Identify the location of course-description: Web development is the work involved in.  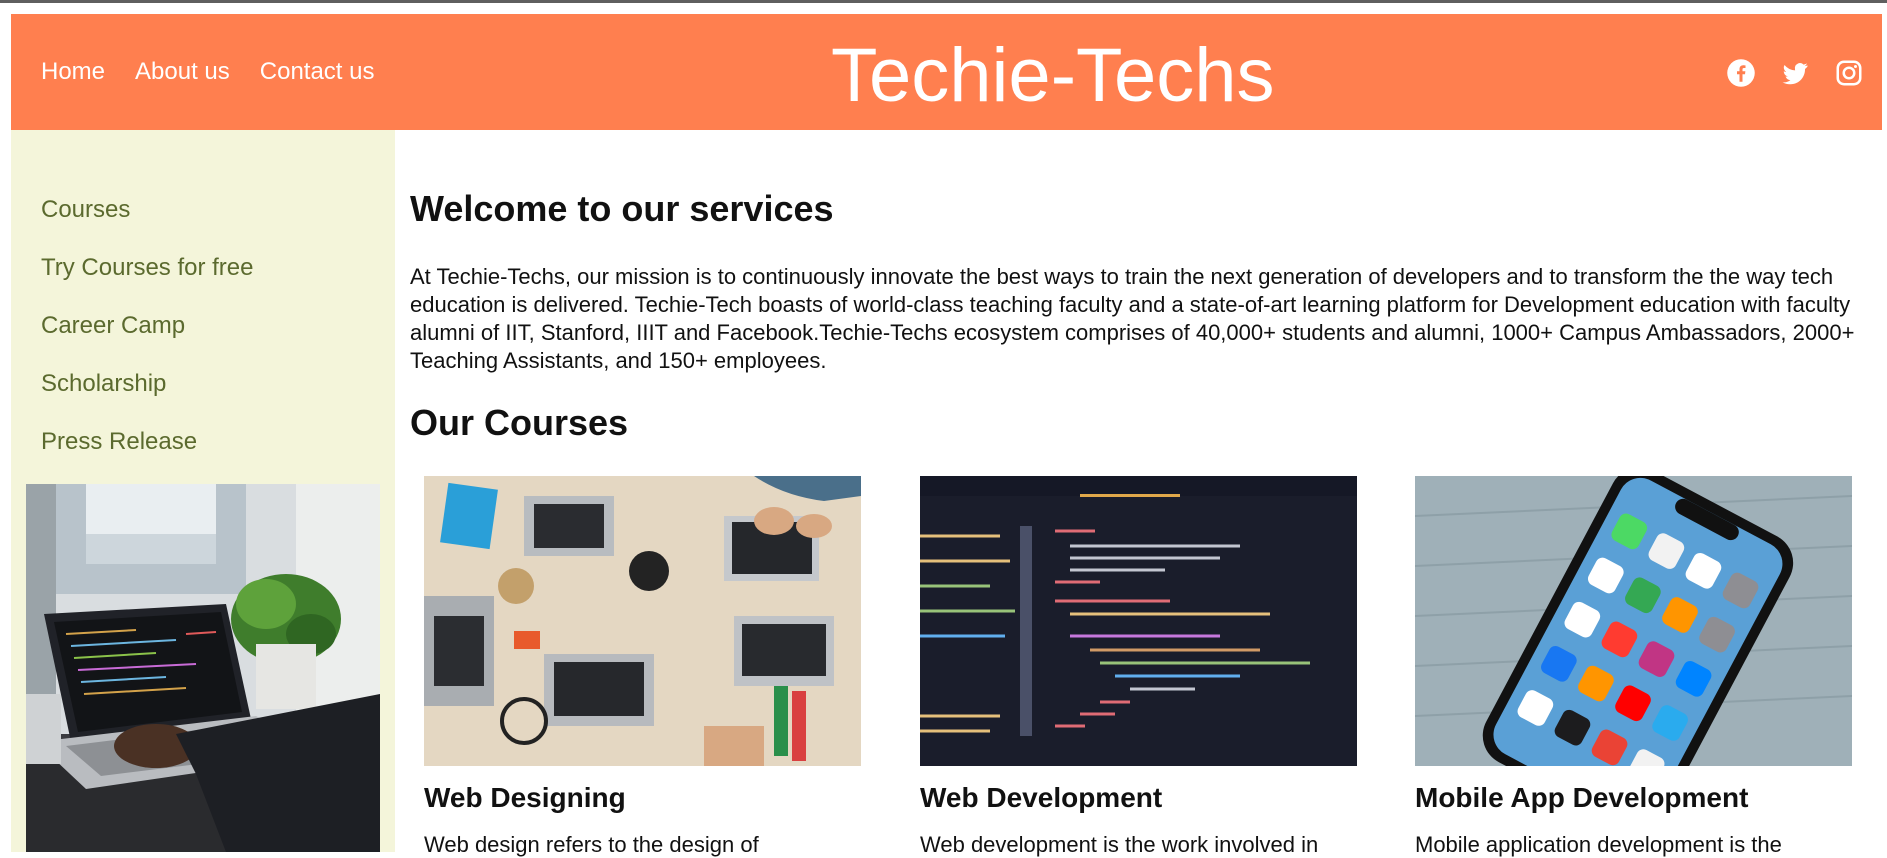
(1119, 844).